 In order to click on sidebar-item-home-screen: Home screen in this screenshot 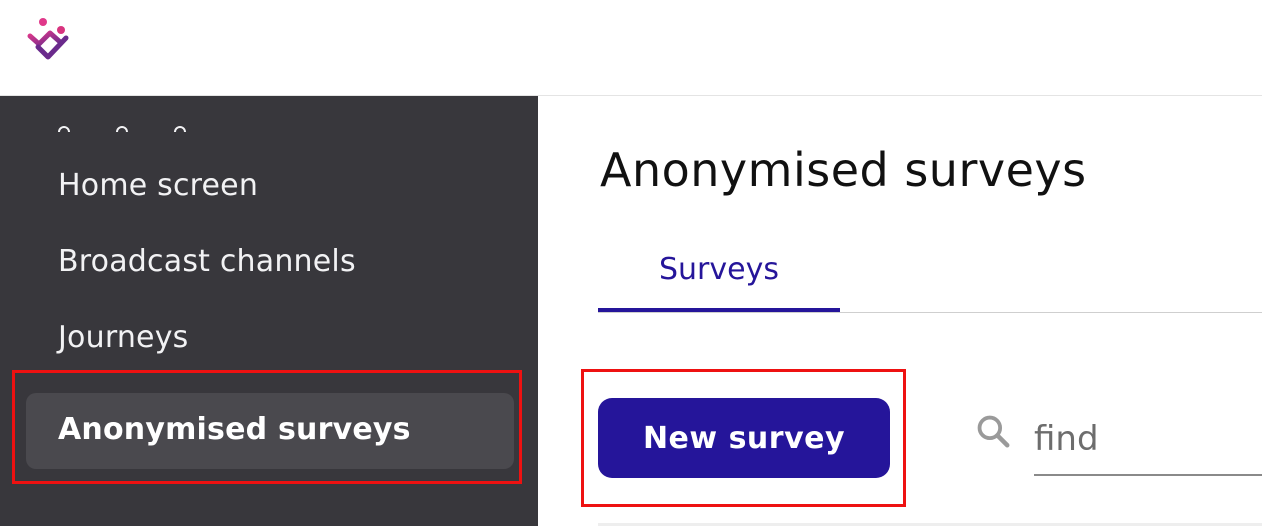, I will do `click(158, 186)`.